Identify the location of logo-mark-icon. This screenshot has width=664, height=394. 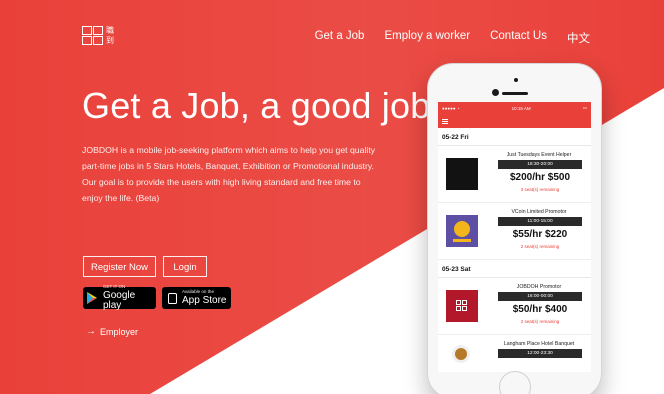
(93, 36).